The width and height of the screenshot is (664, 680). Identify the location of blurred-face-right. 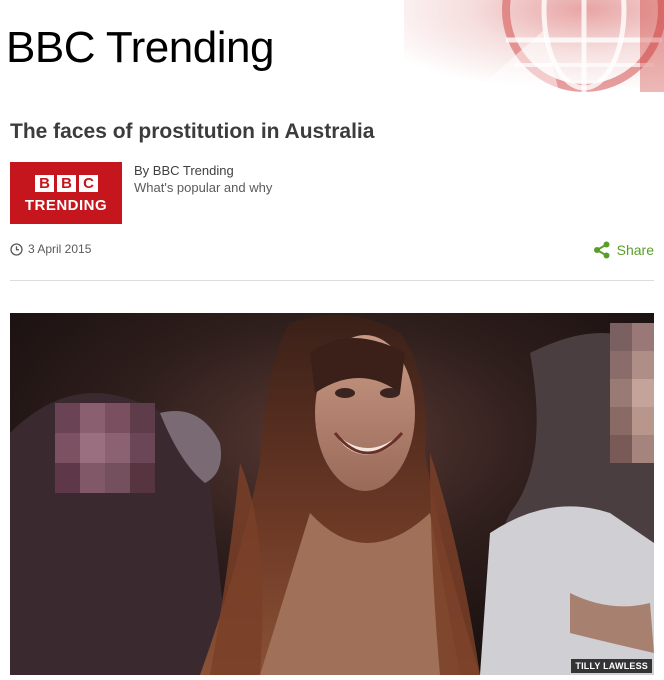
(632, 393).